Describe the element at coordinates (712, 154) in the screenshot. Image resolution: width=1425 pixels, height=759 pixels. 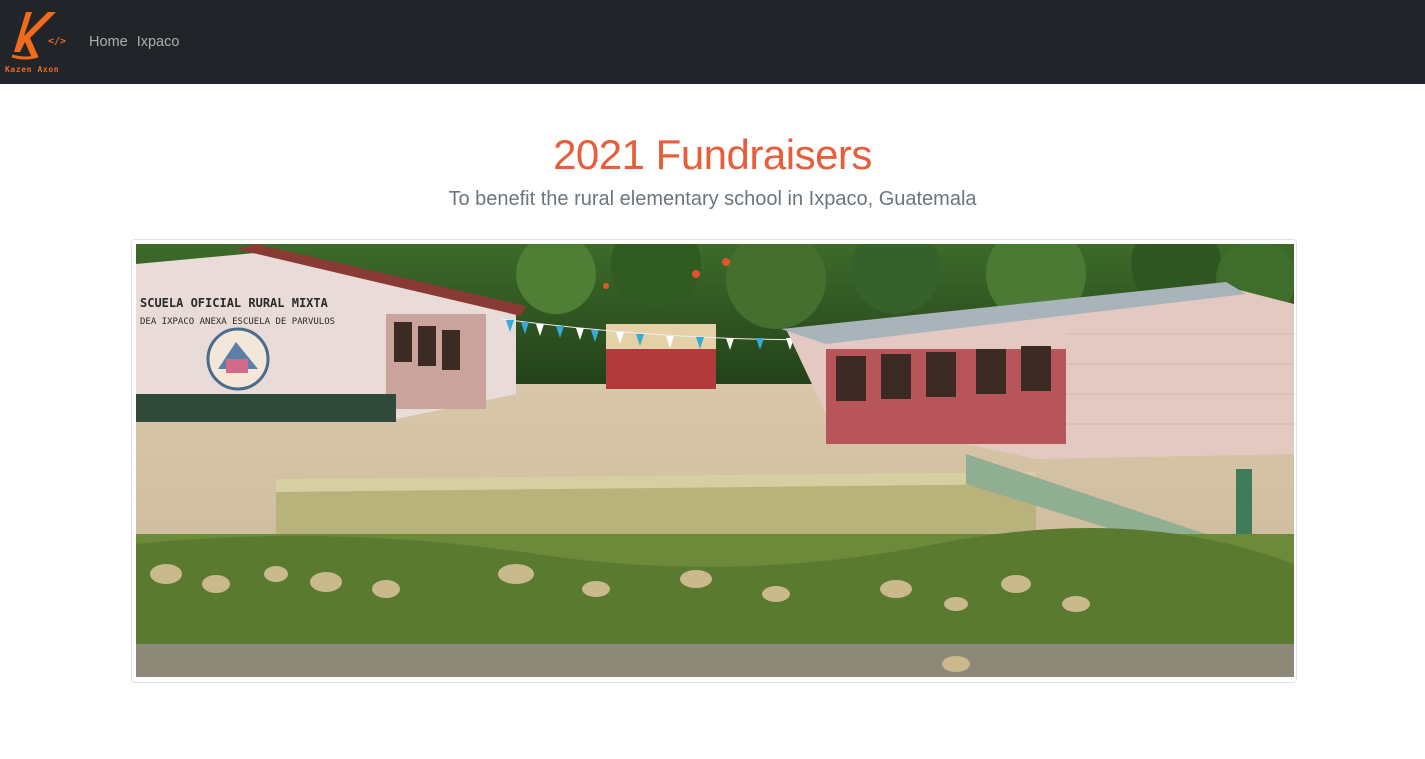
I see `page-title: 2021 Fundraisers` at that location.